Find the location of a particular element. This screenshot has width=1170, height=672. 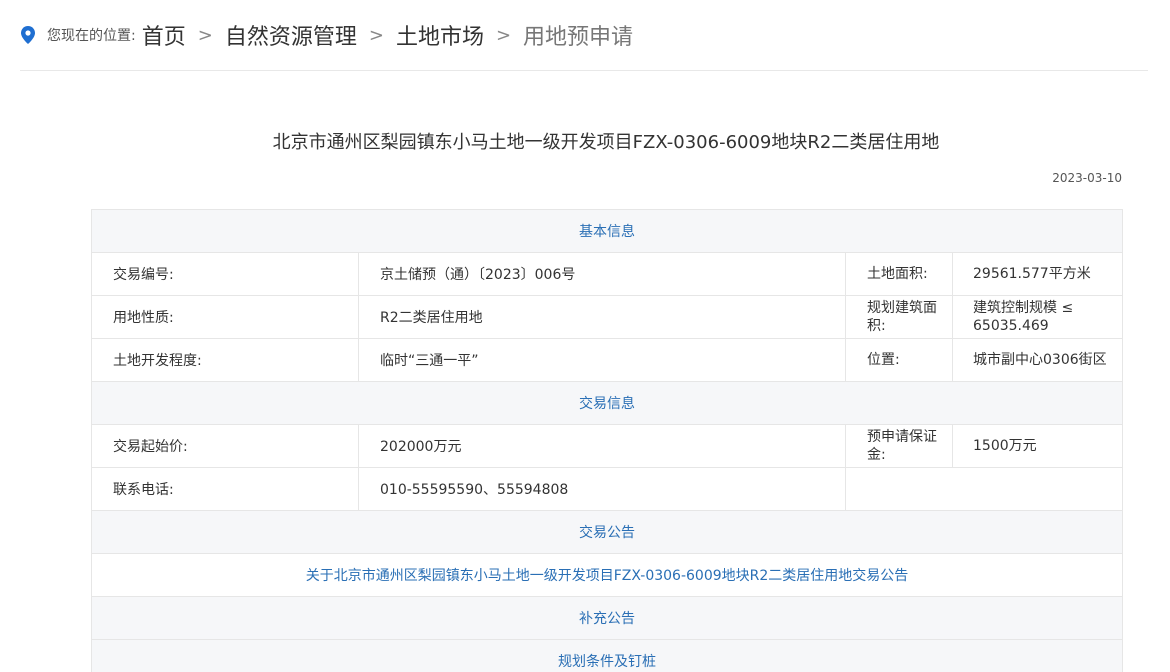

table-row: 联系电话: 010-55595590、55594808 is located at coordinates (607, 489).